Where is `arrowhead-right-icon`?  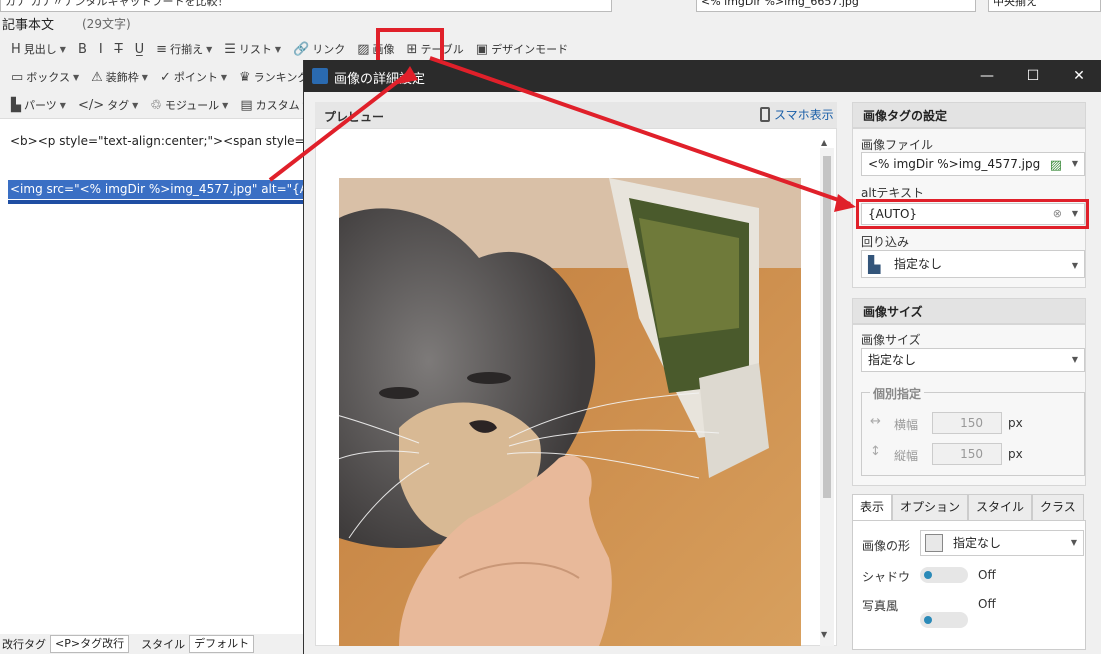 arrowhead-right-icon is located at coordinates (845, 203).